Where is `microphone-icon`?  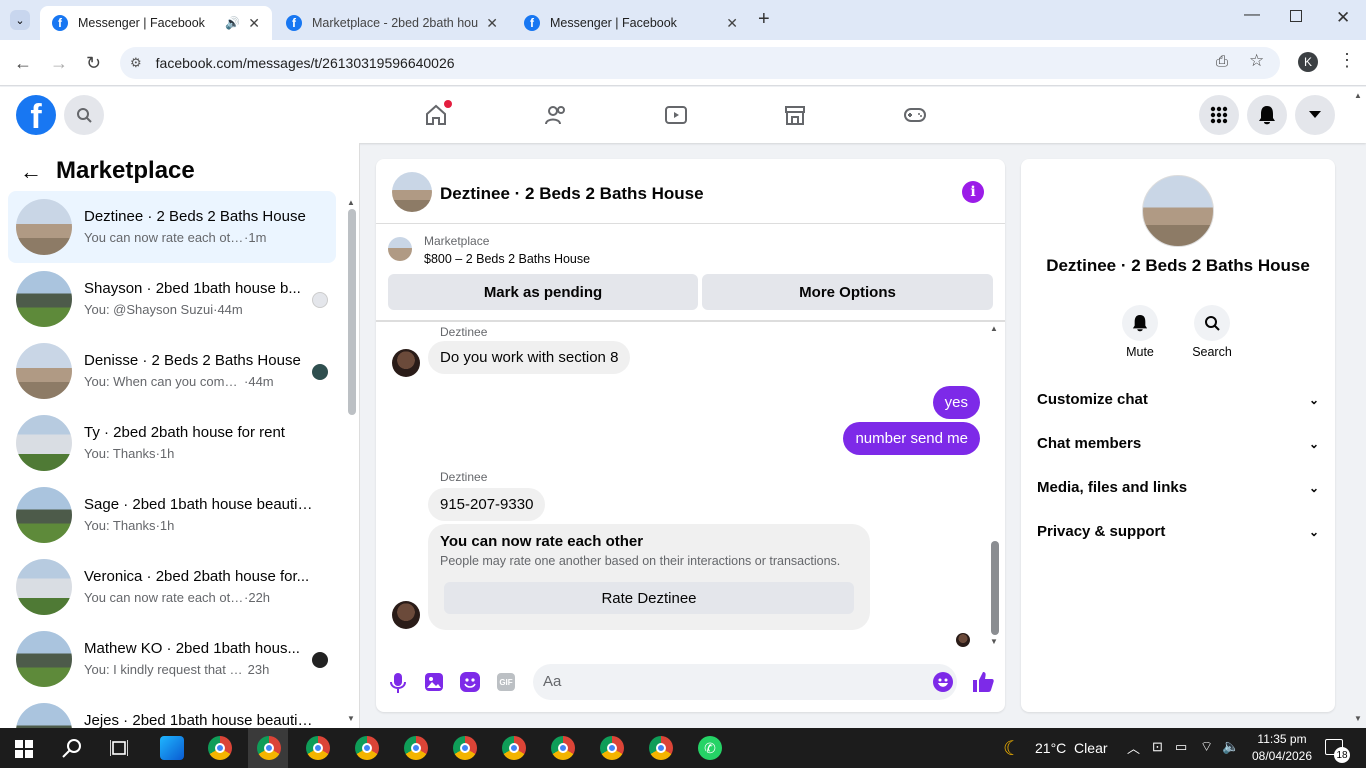 microphone-icon is located at coordinates (398, 683).